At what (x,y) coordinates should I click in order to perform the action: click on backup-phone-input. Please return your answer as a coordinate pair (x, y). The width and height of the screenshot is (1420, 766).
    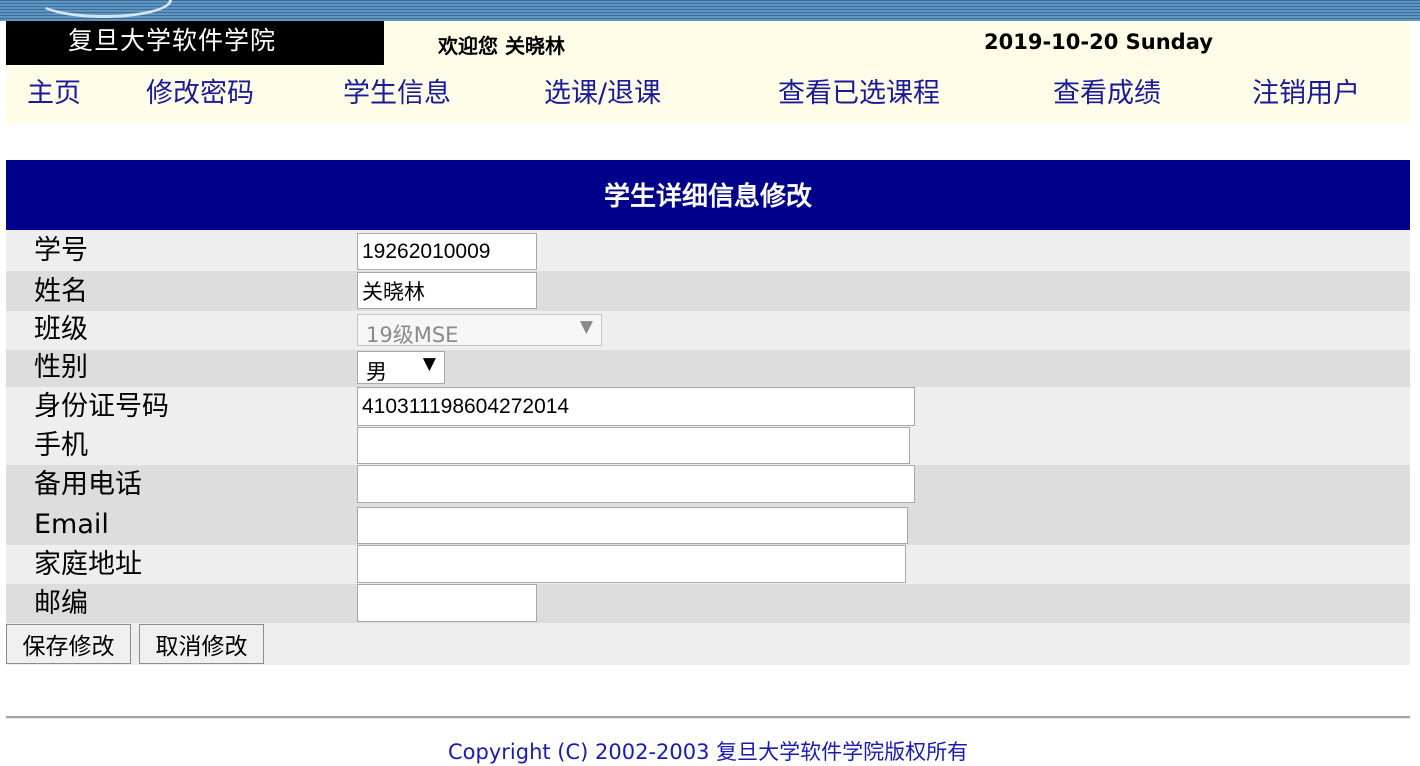
    Looking at the image, I should click on (636, 484).